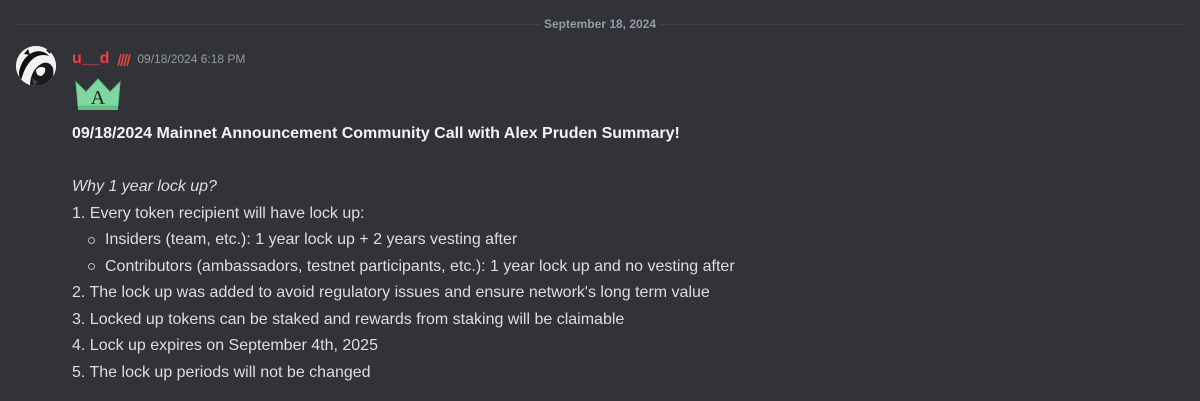  I want to click on question-line: Why 1 year lock up?, so click(144, 186).